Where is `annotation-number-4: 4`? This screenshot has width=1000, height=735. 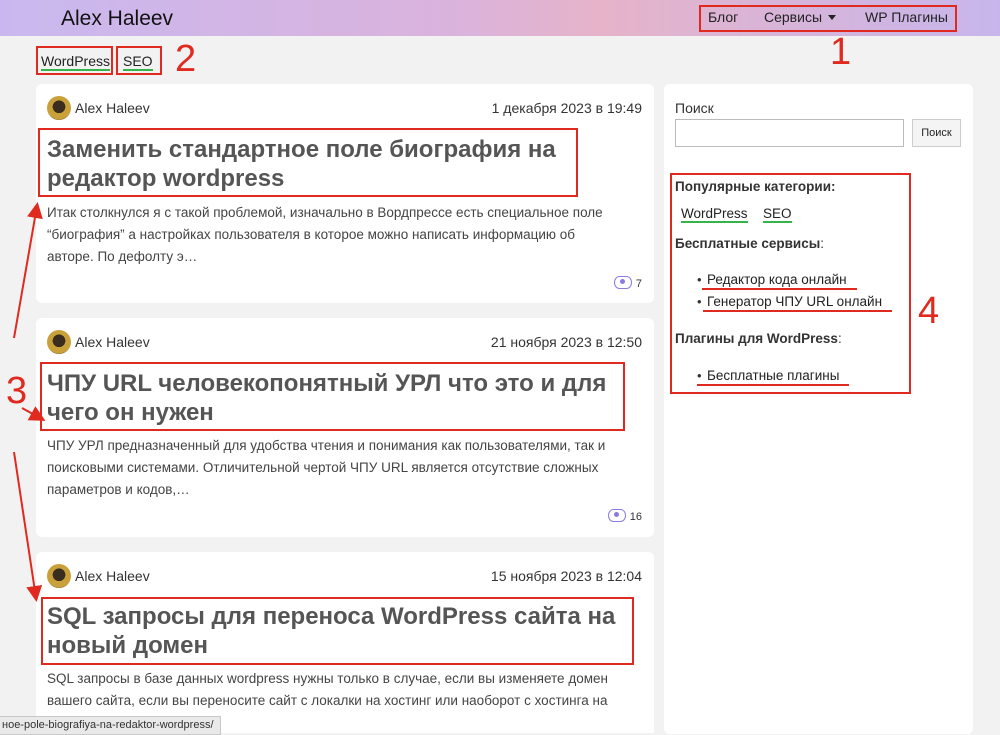
annotation-number-4: 4 is located at coordinates (929, 311).